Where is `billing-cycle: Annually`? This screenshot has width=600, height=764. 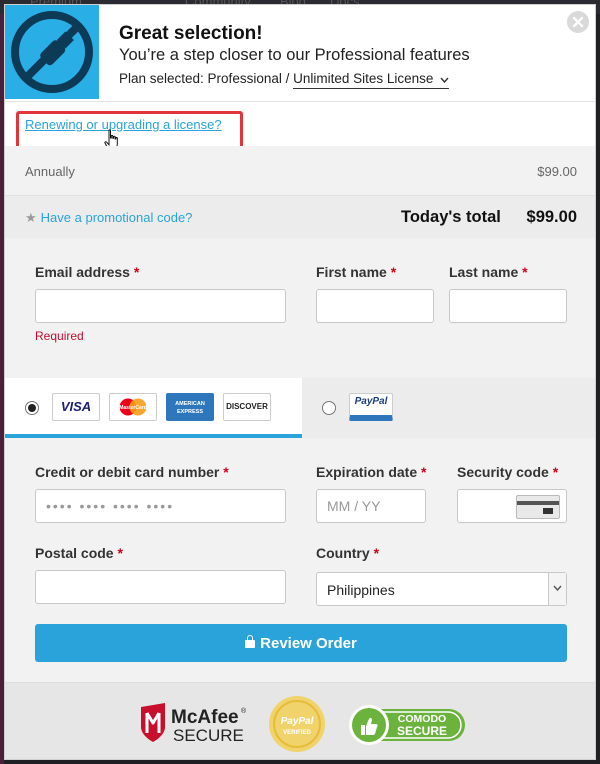 billing-cycle: Annually is located at coordinates (50, 171).